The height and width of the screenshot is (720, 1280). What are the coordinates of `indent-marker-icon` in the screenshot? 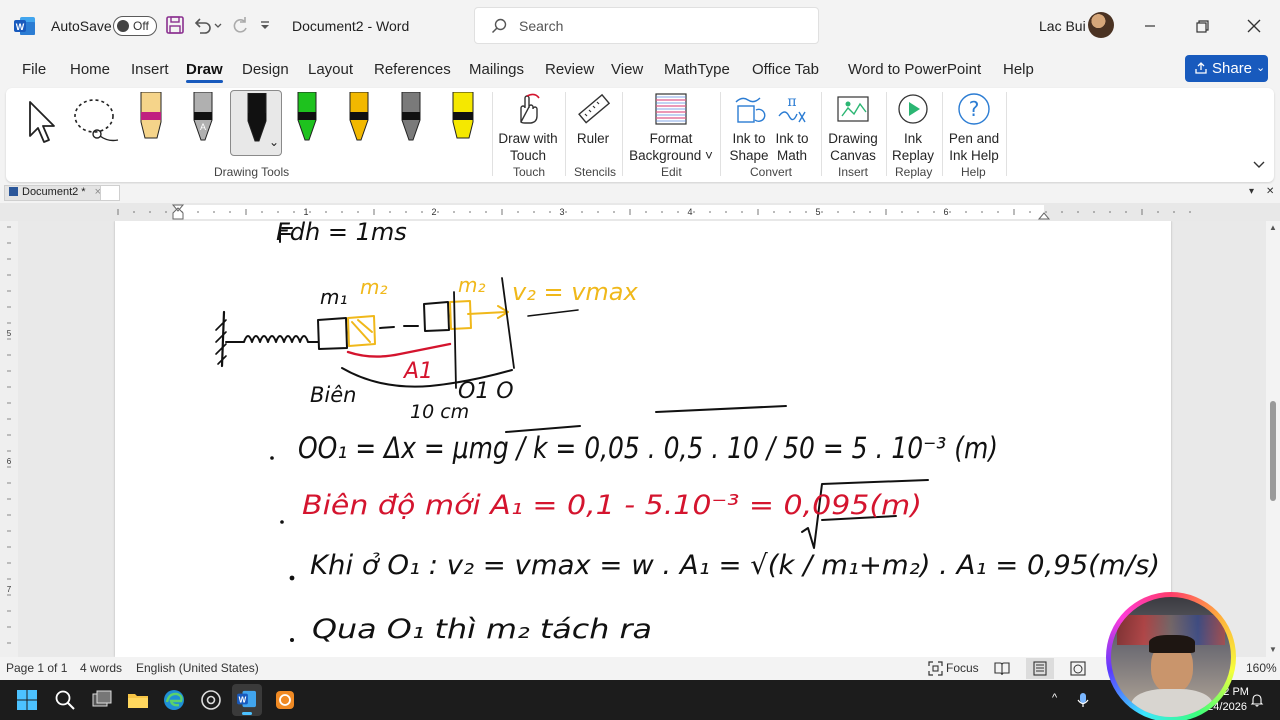 It's located at (178, 212).